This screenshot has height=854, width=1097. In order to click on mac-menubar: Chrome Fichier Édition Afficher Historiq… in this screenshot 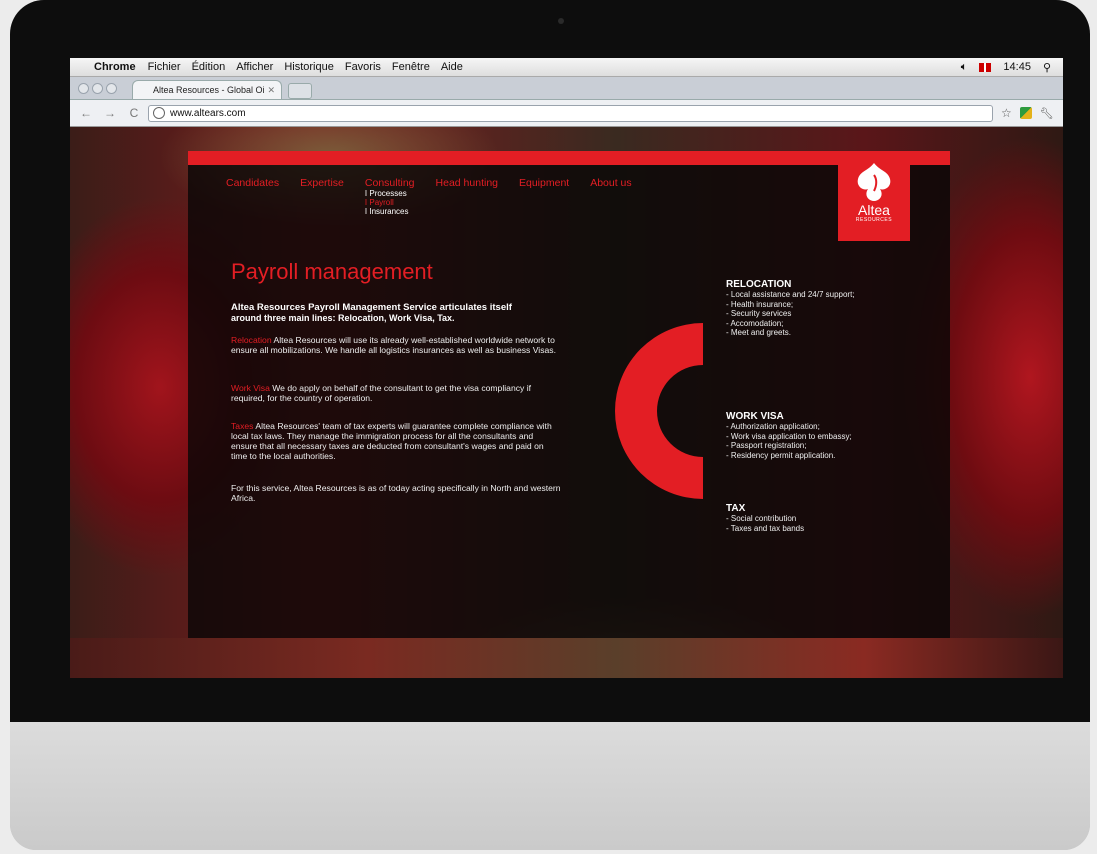, I will do `click(566, 67)`.